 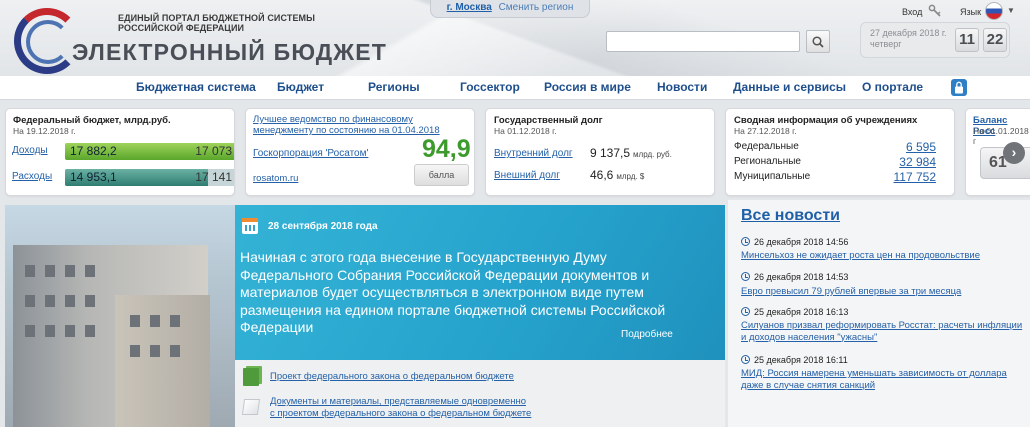 I want to click on external-debt-link: Внешний долг, so click(x=527, y=175).